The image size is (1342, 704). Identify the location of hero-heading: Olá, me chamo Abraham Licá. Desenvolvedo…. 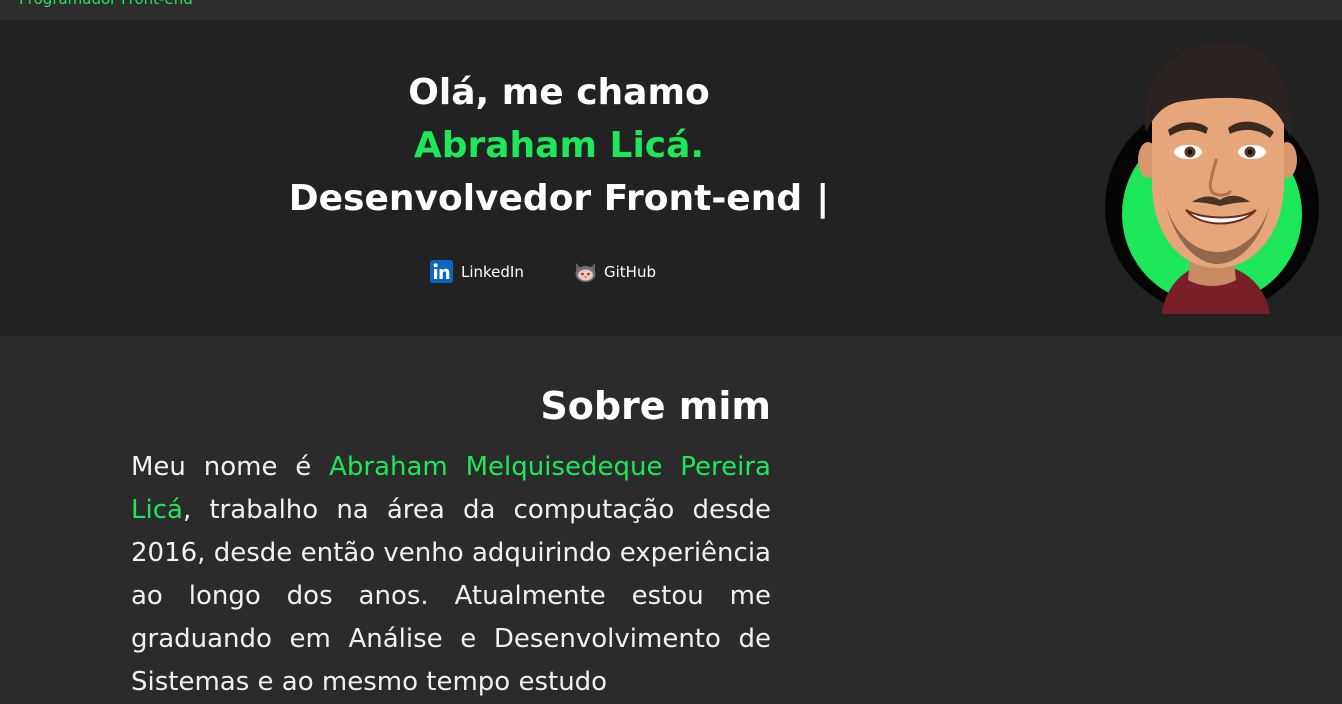
(559, 145).